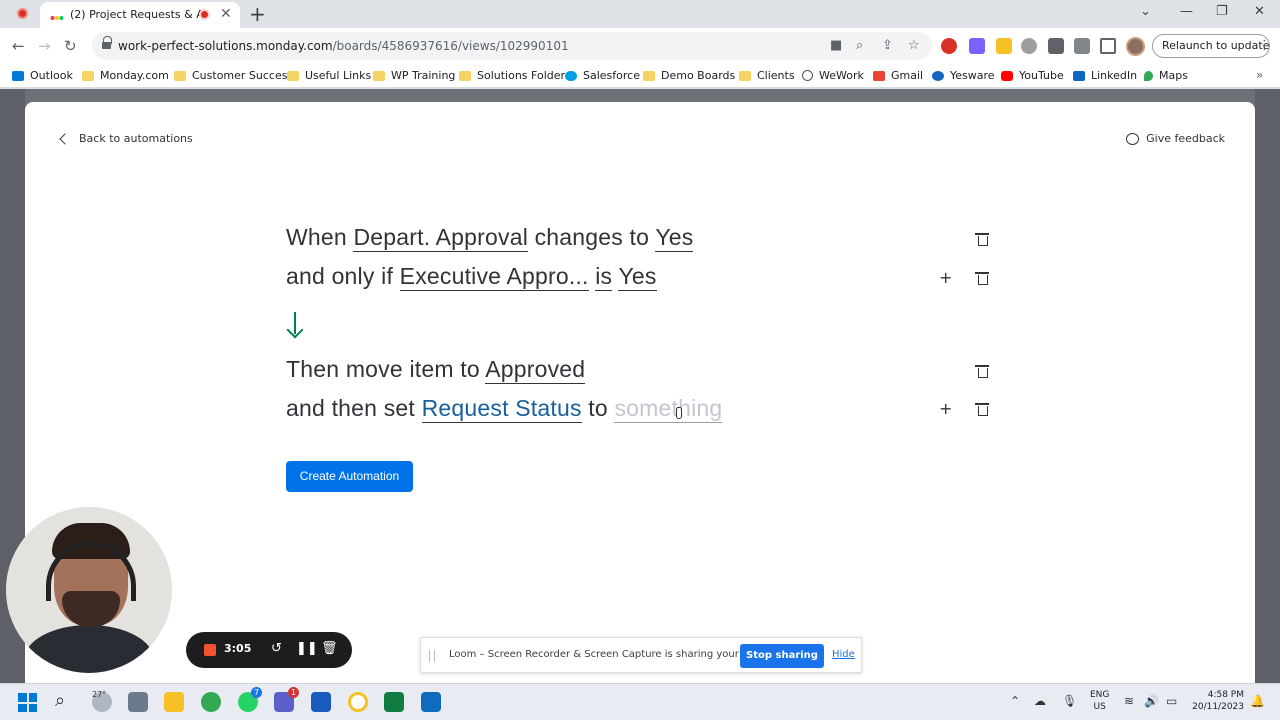 The height and width of the screenshot is (720, 1280). What do you see at coordinates (637, 277) in the screenshot?
I see `condition-value-slot: Yes` at bounding box center [637, 277].